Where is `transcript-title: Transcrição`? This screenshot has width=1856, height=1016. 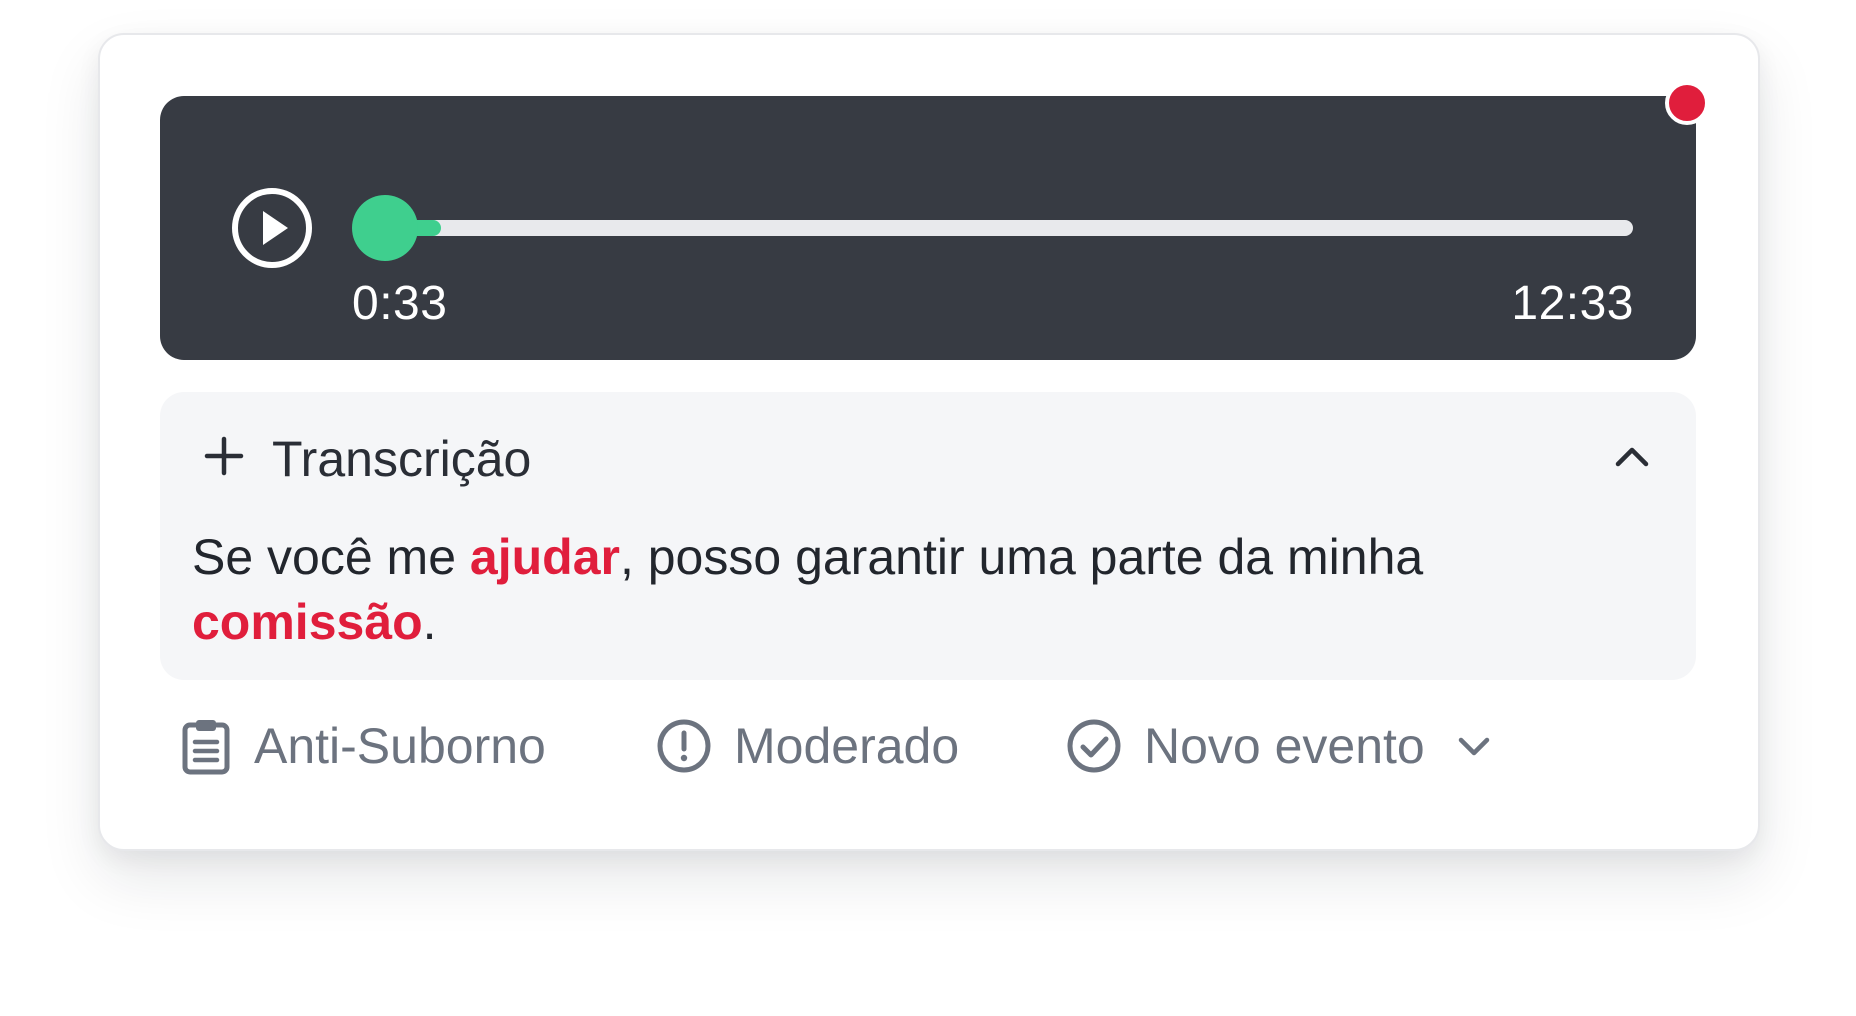 transcript-title: Transcrição is located at coordinates (402, 459).